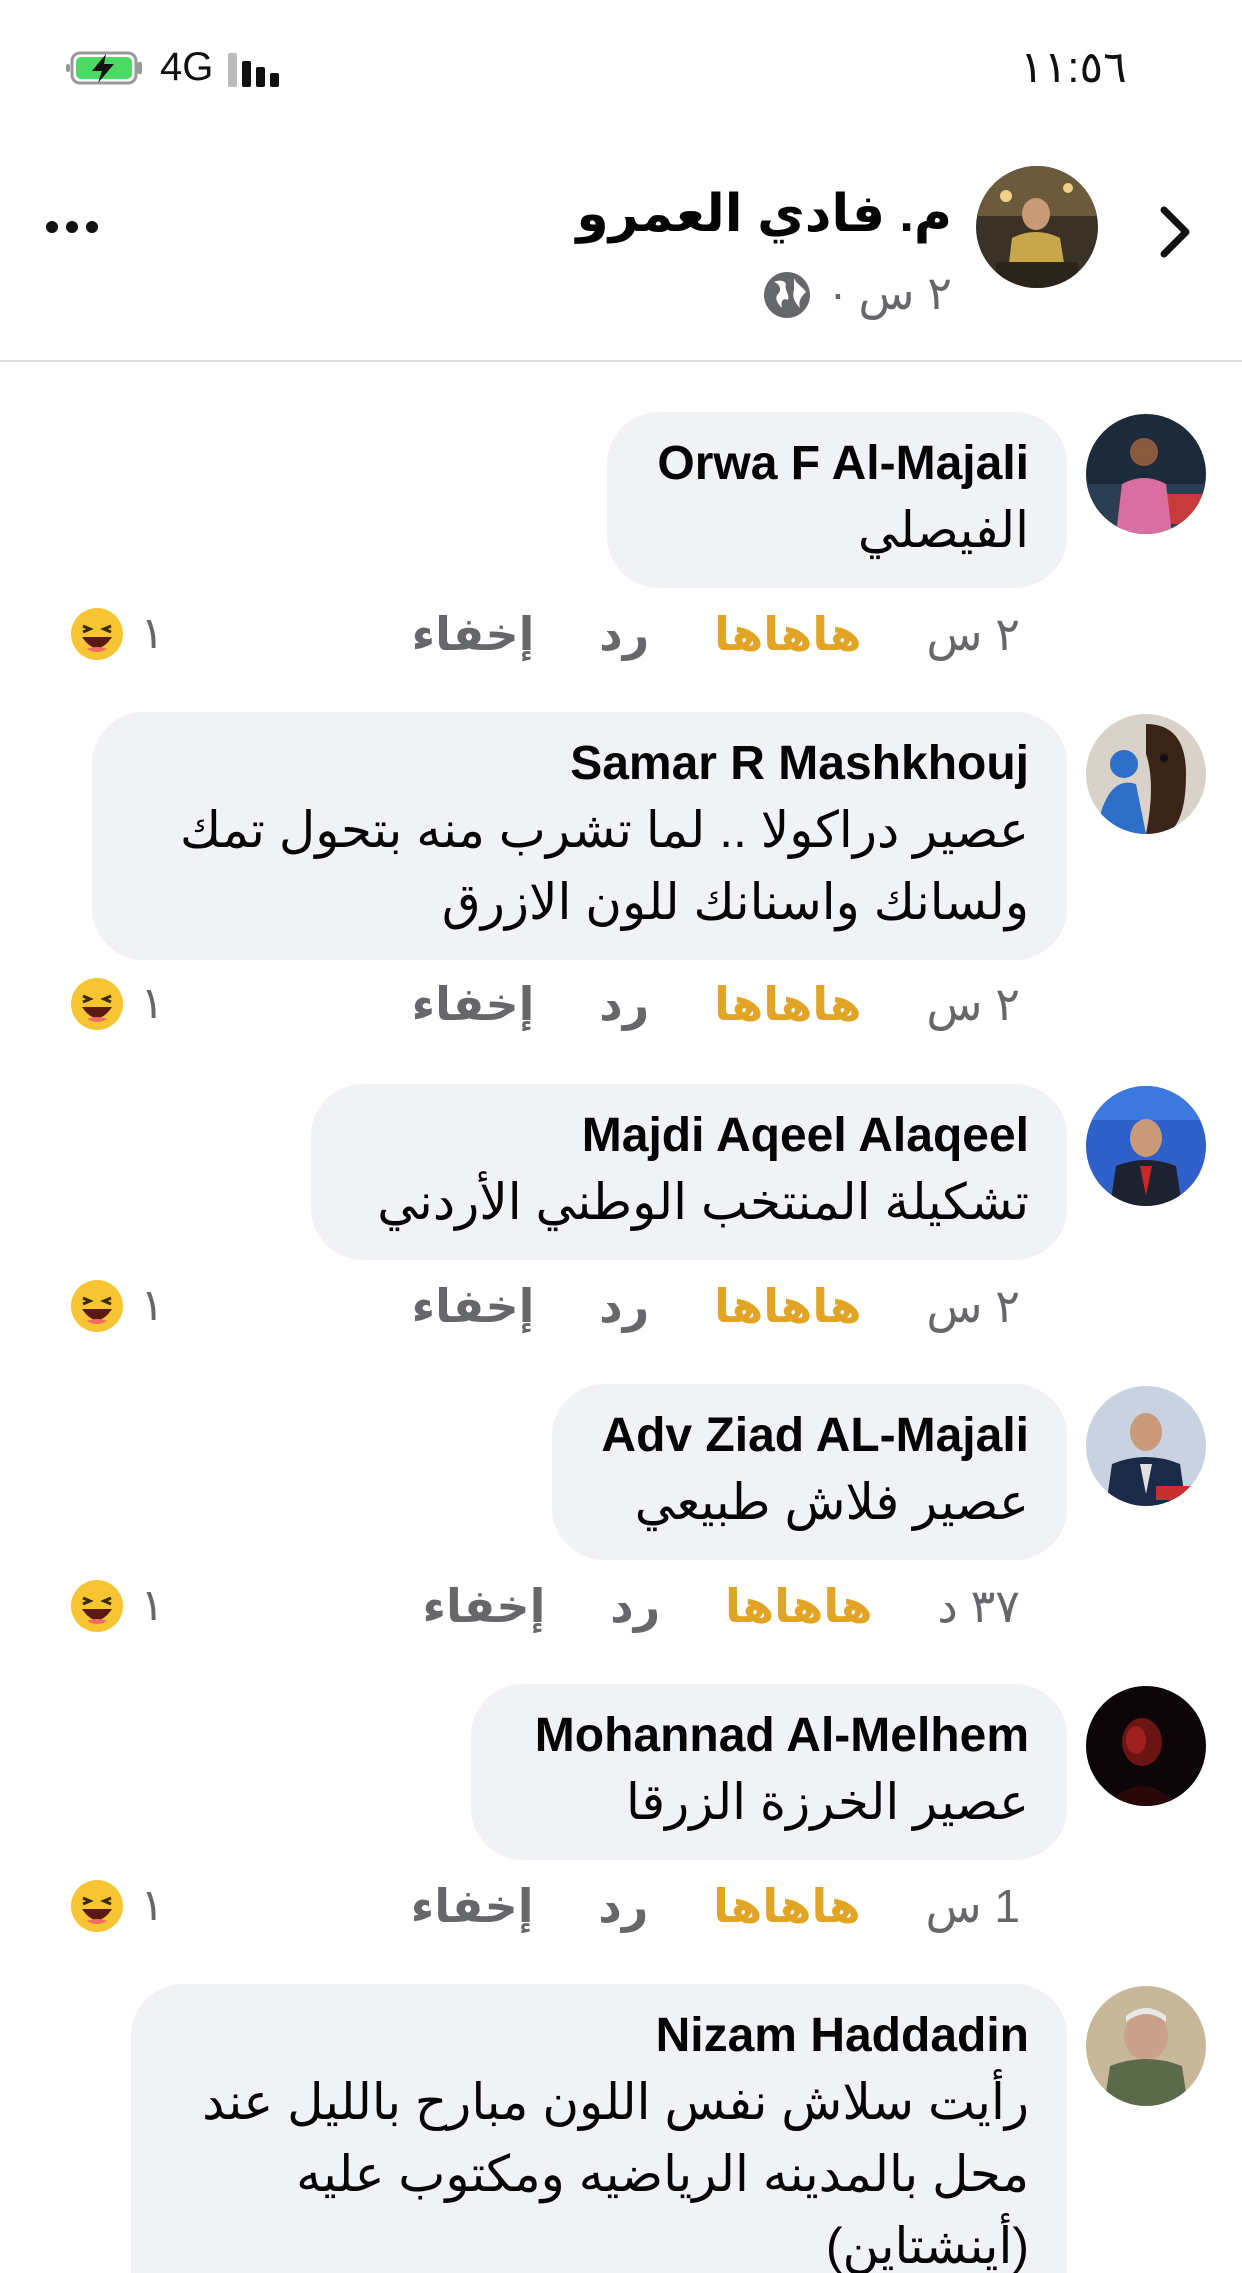 The height and width of the screenshot is (2273, 1242). What do you see at coordinates (599, 2036) in the screenshot?
I see `comment-author: Nizam Haddadin` at bounding box center [599, 2036].